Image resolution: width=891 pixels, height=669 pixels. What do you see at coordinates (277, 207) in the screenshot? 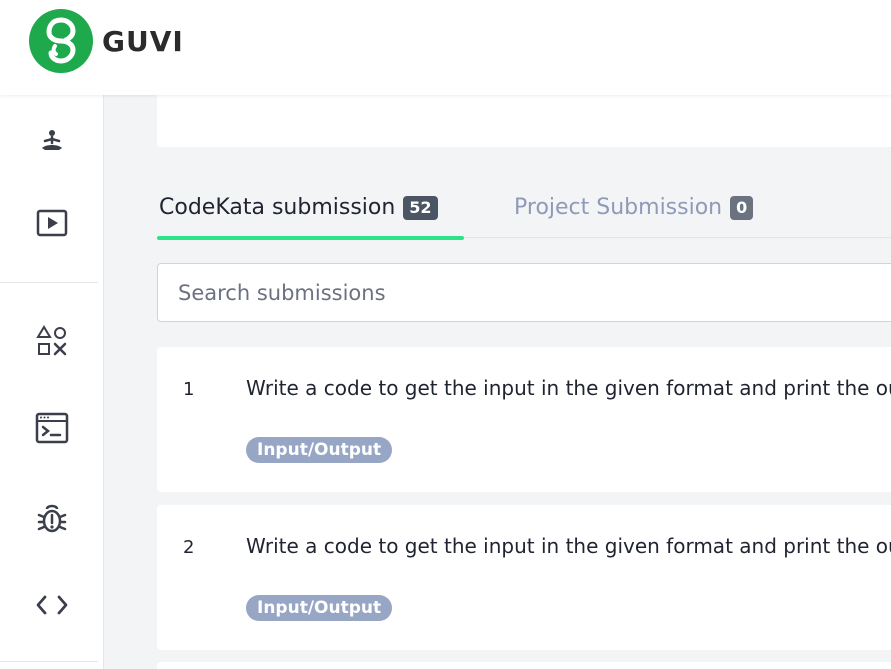
I see `tab-label: CodeKata submission` at bounding box center [277, 207].